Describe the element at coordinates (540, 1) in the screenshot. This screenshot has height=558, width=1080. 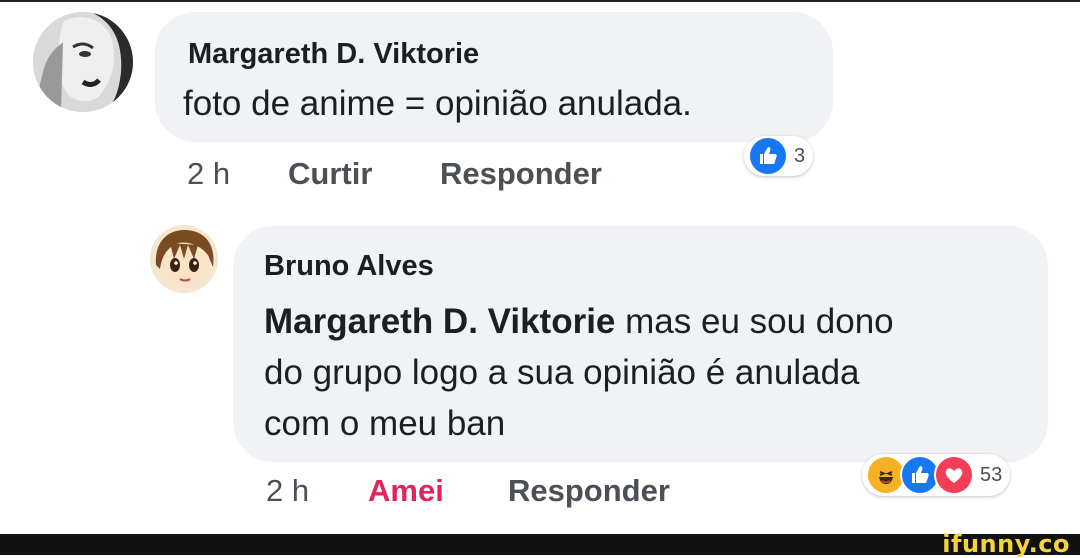
I see `top-border` at that location.